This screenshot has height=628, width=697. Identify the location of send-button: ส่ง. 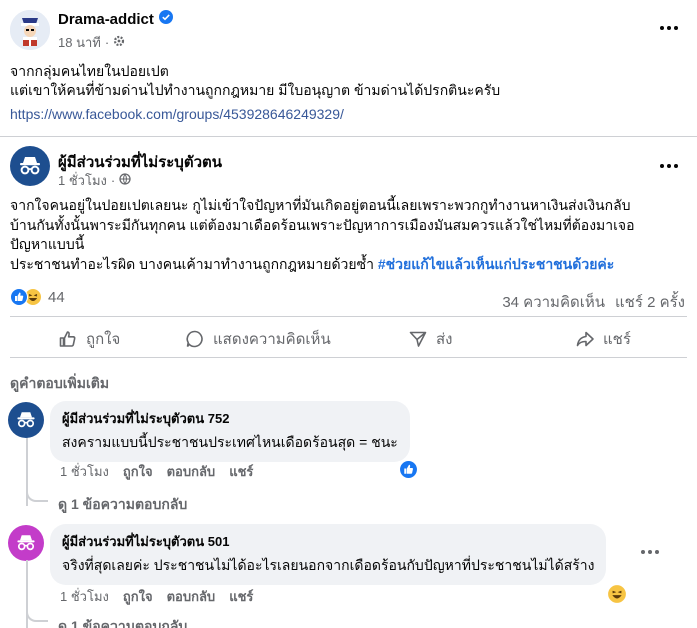
(430, 339).